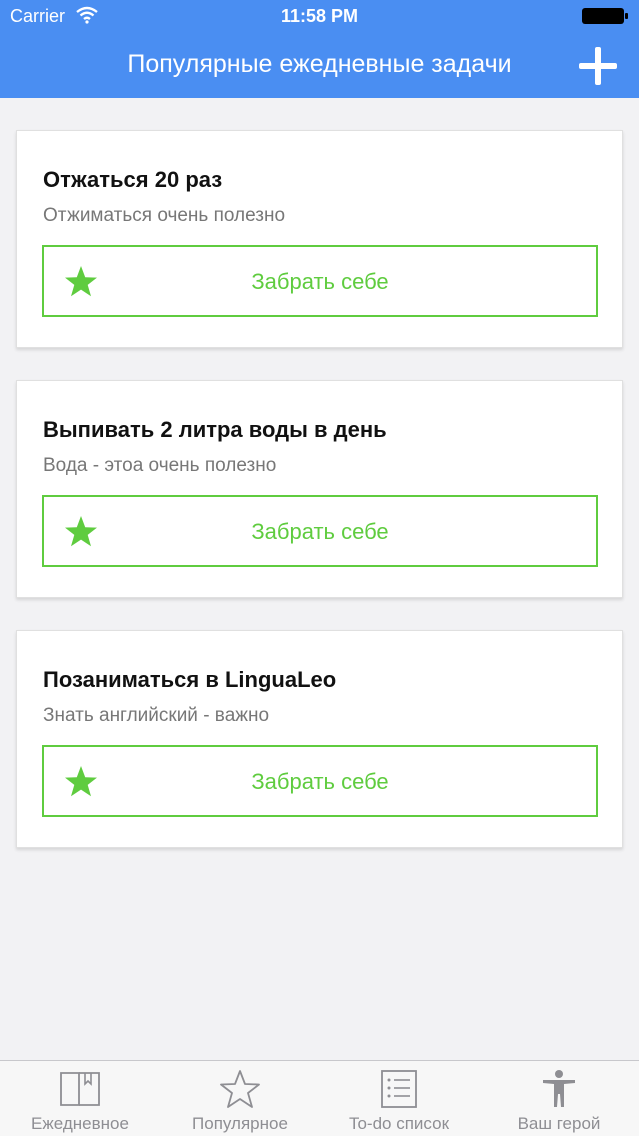 Image resolution: width=639 pixels, height=1136 pixels. I want to click on task-title: Позаниматься в LinguaLeo, so click(190, 679).